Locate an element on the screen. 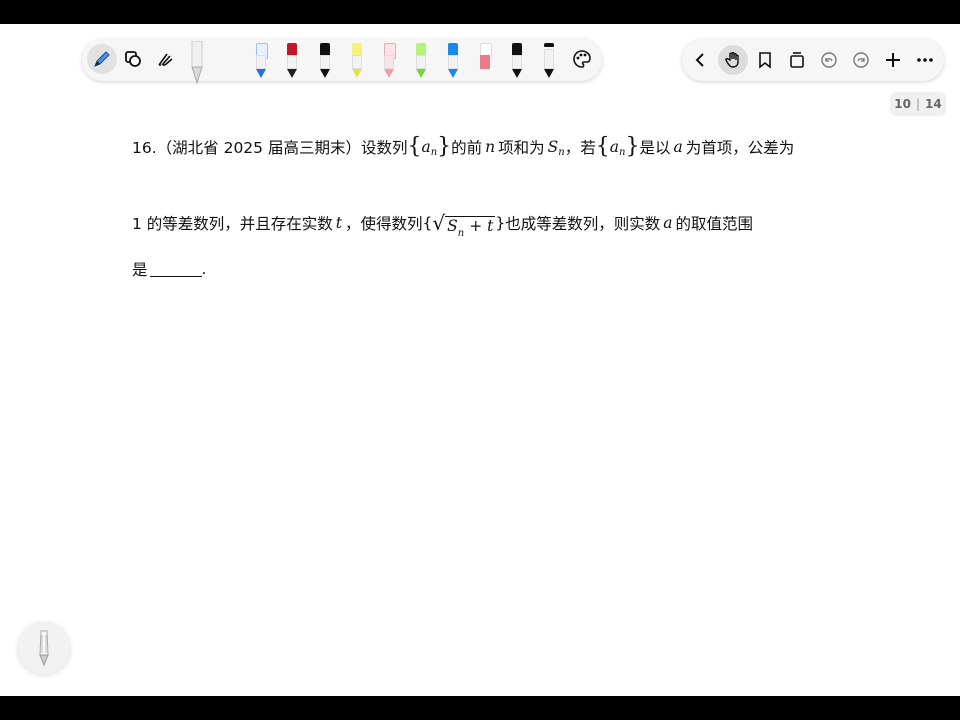  text-qian: 的前 is located at coordinates (467, 148).